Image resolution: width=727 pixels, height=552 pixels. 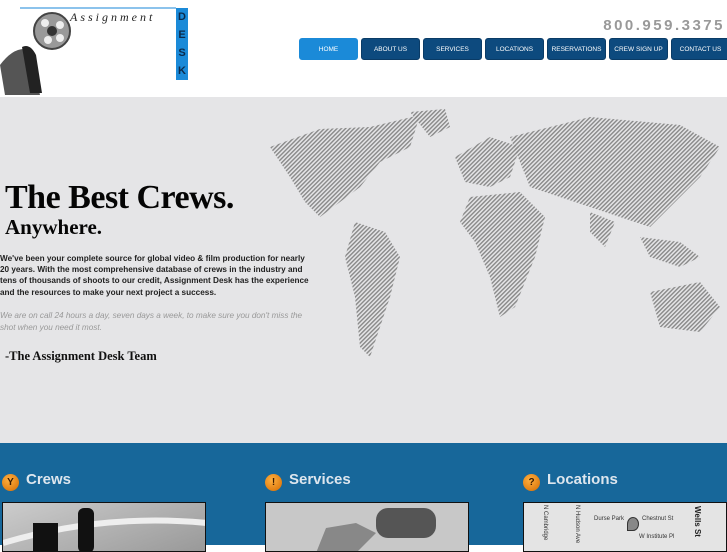 I want to click on question-icon: ?, so click(x=531, y=482).